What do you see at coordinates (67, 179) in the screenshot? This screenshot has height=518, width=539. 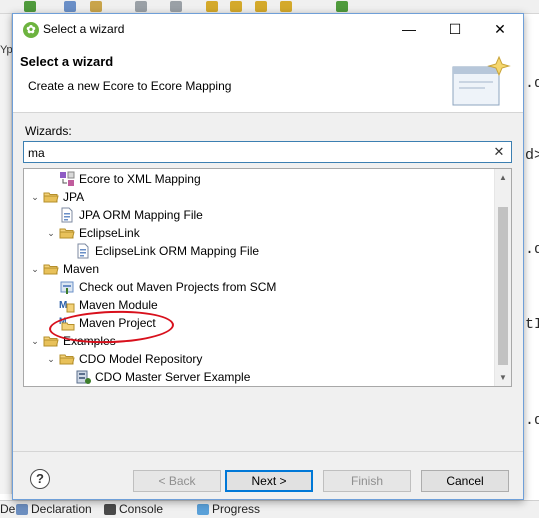 I see `ecore-mapping-icon` at bounding box center [67, 179].